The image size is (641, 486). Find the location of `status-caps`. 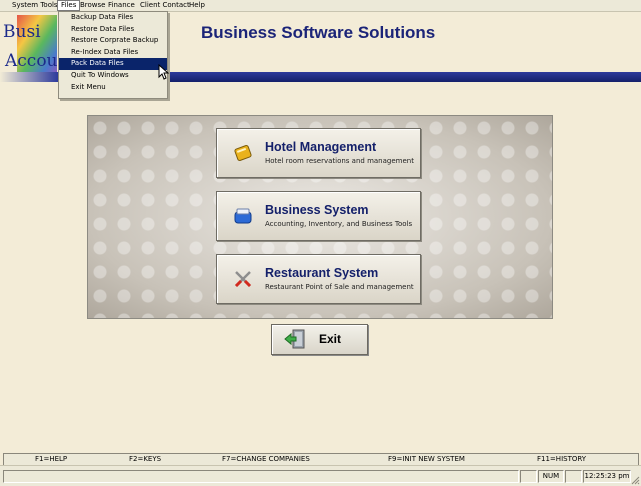

status-caps is located at coordinates (528, 476).